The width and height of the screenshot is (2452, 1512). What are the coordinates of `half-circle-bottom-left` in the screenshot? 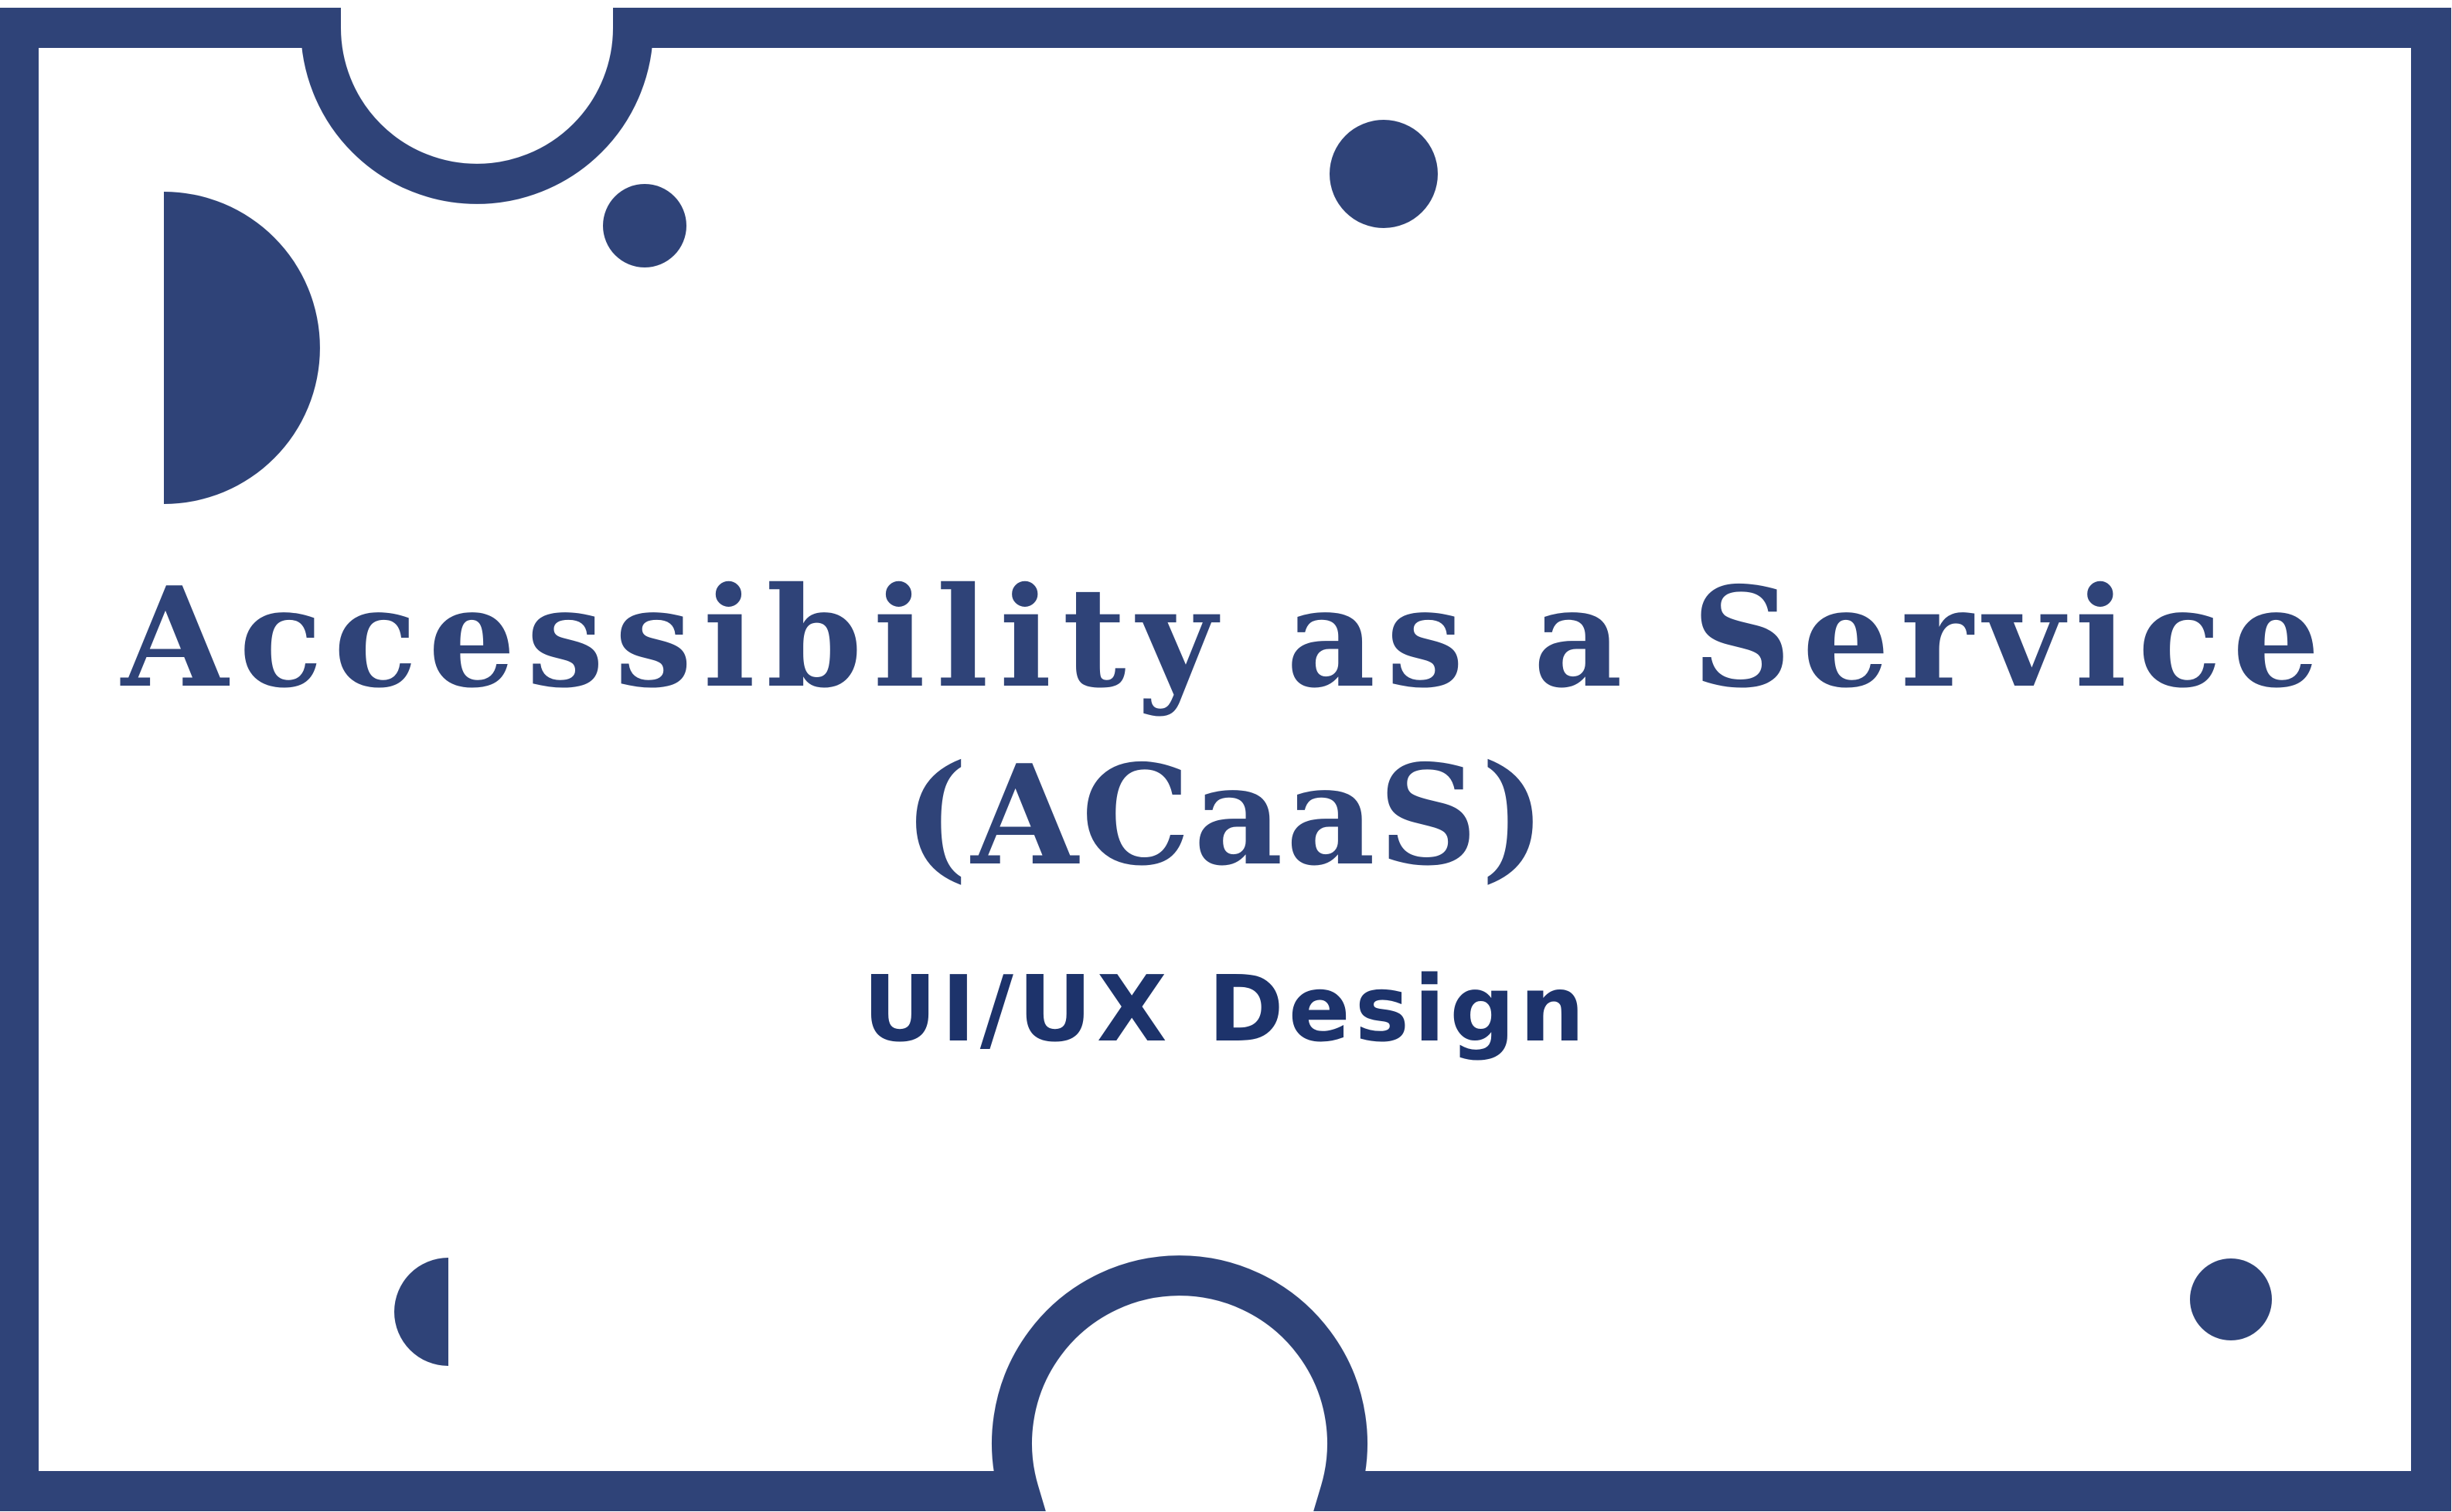 It's located at (421, 1312).